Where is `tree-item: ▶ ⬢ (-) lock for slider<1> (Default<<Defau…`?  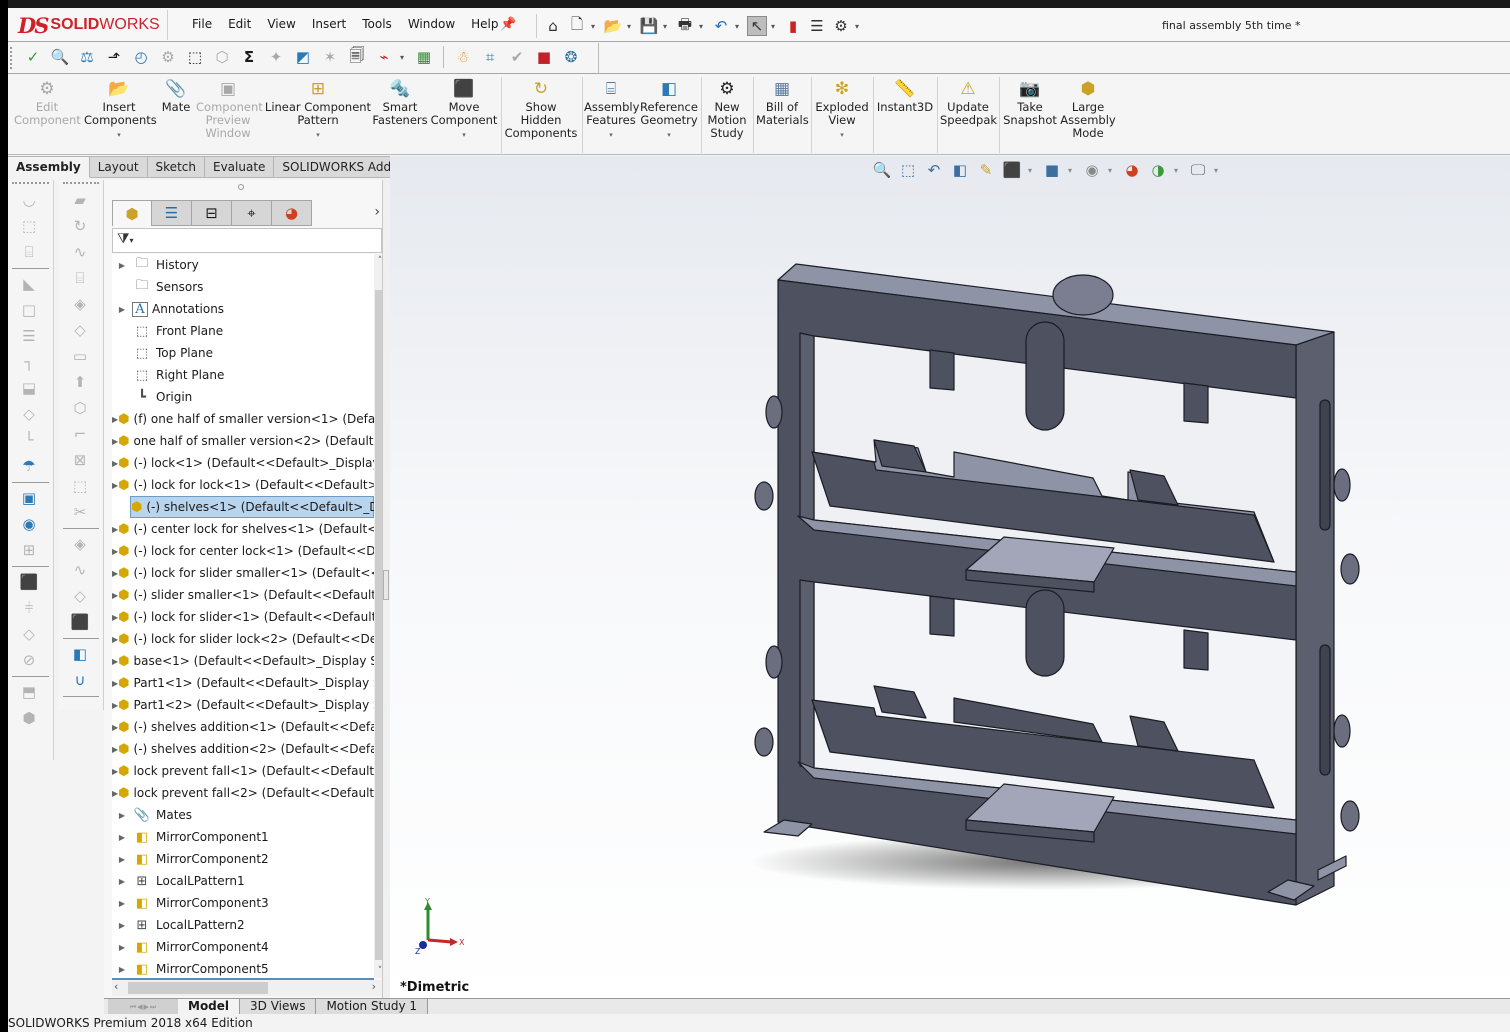
tree-item: ▶ ⬢ (-) lock for slider<1> (Default<<Defau… is located at coordinates (243, 617).